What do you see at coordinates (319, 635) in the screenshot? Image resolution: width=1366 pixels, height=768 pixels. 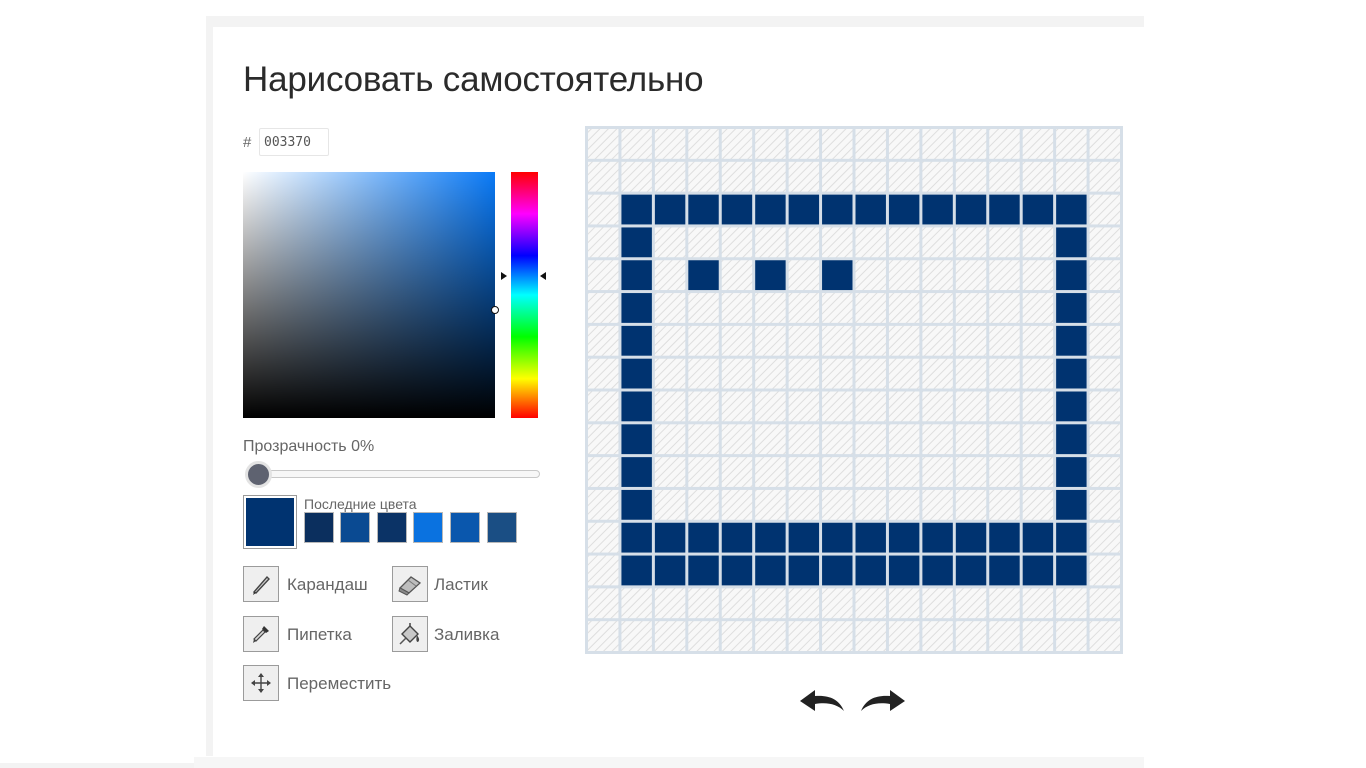 I see `pipette-tool-label: Пипетка` at bounding box center [319, 635].